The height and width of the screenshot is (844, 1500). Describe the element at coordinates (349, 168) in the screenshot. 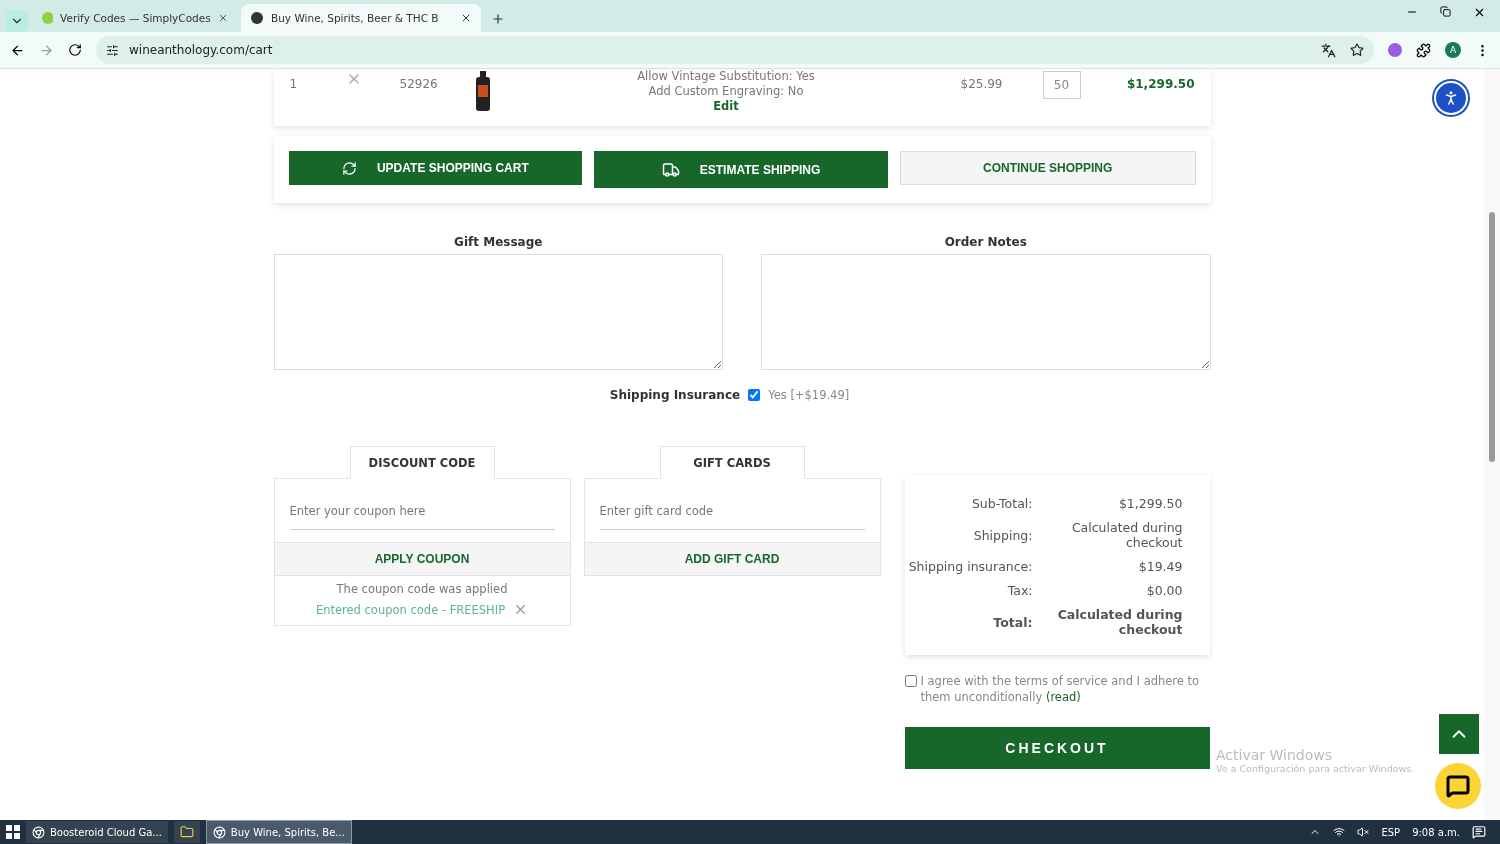

I see `refresh-icon` at that location.